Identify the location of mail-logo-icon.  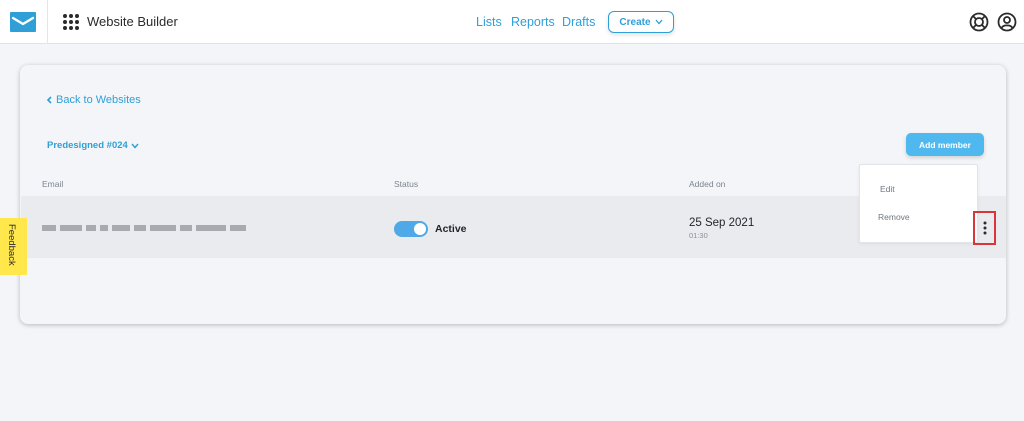
(23, 22).